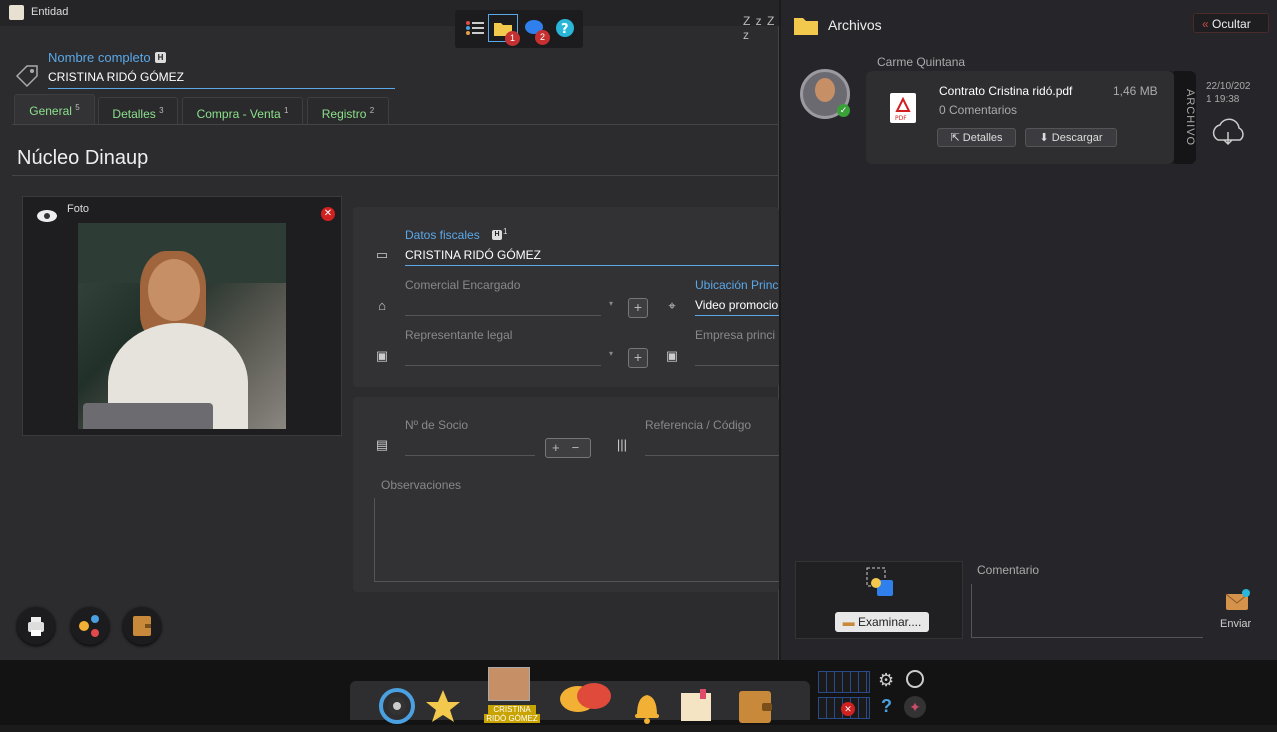 Image resolution: width=1277 pixels, height=732 pixels. What do you see at coordinates (672, 305) in the screenshot?
I see `location-person-icon: ⌖` at bounding box center [672, 305].